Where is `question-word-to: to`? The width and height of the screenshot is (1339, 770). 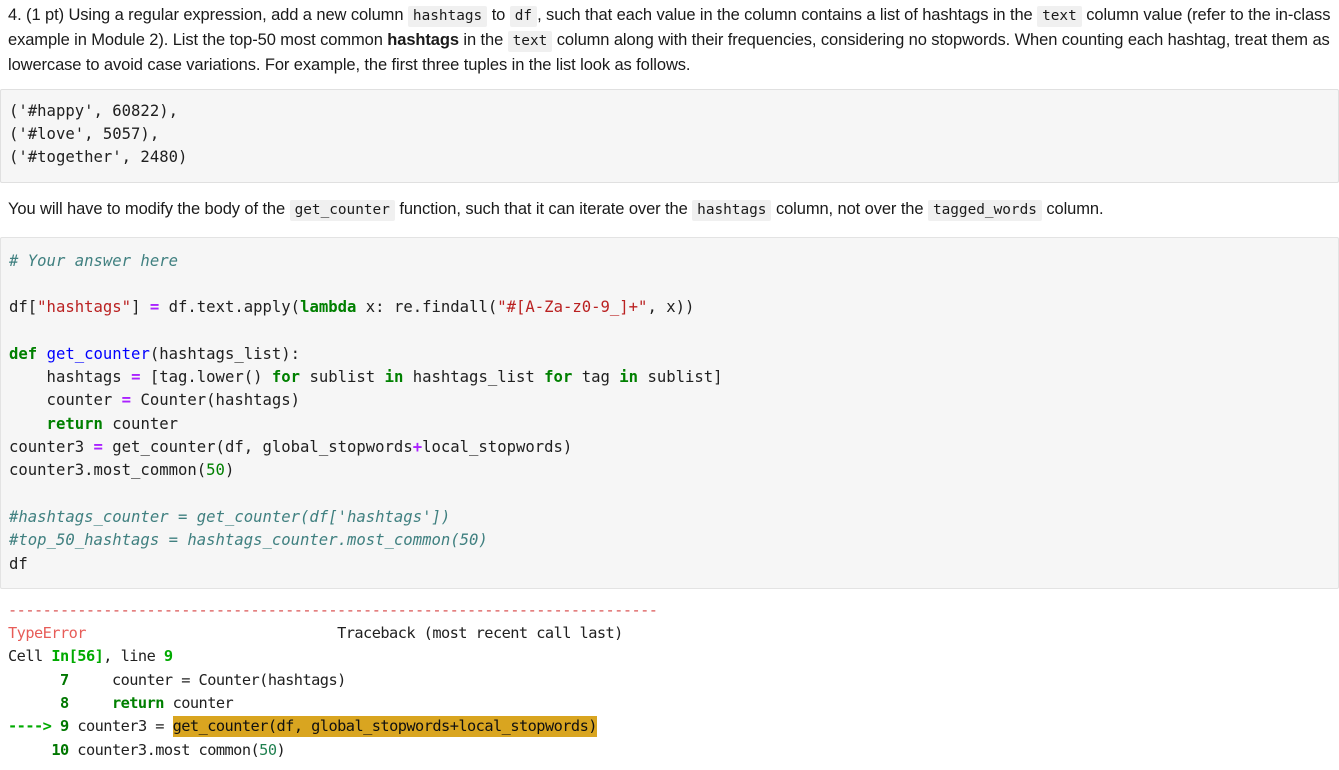
question-word-to: to is located at coordinates (498, 15).